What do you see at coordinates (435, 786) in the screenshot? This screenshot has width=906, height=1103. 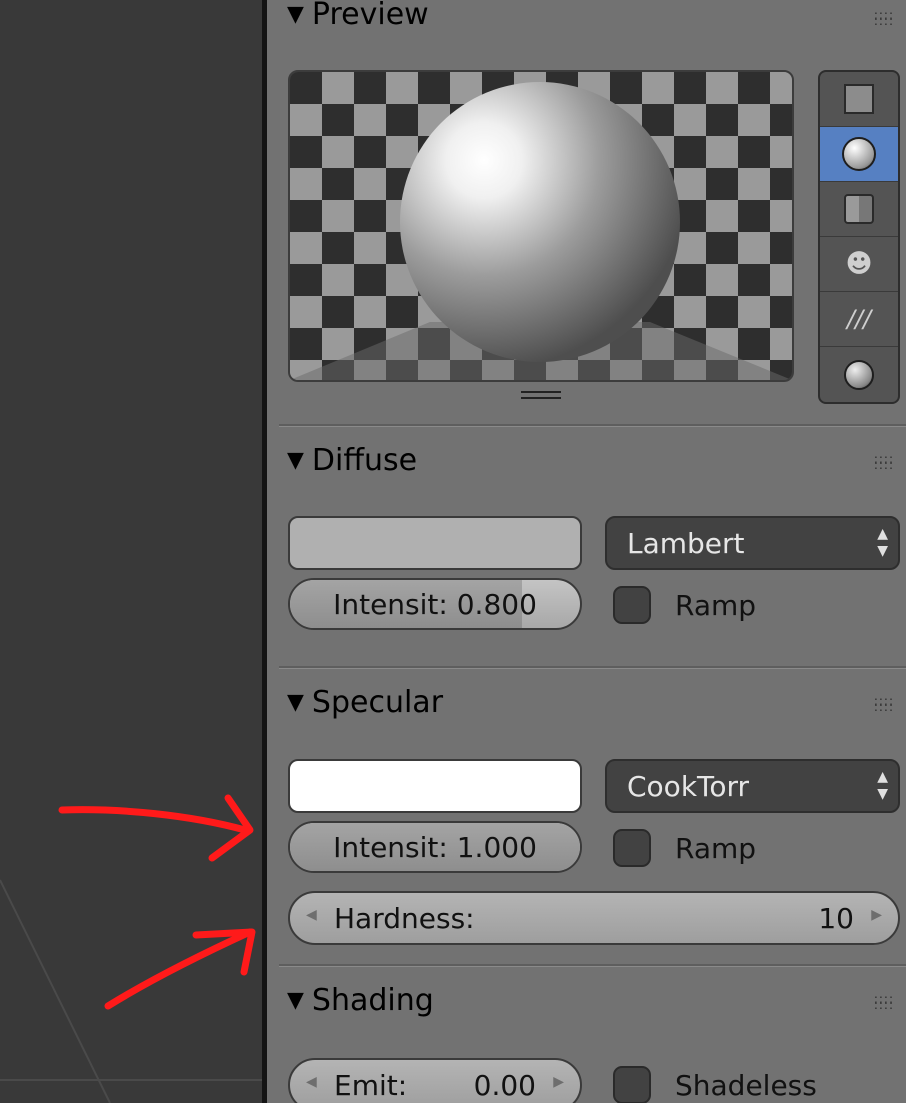 I see `specular-color-swatch` at bounding box center [435, 786].